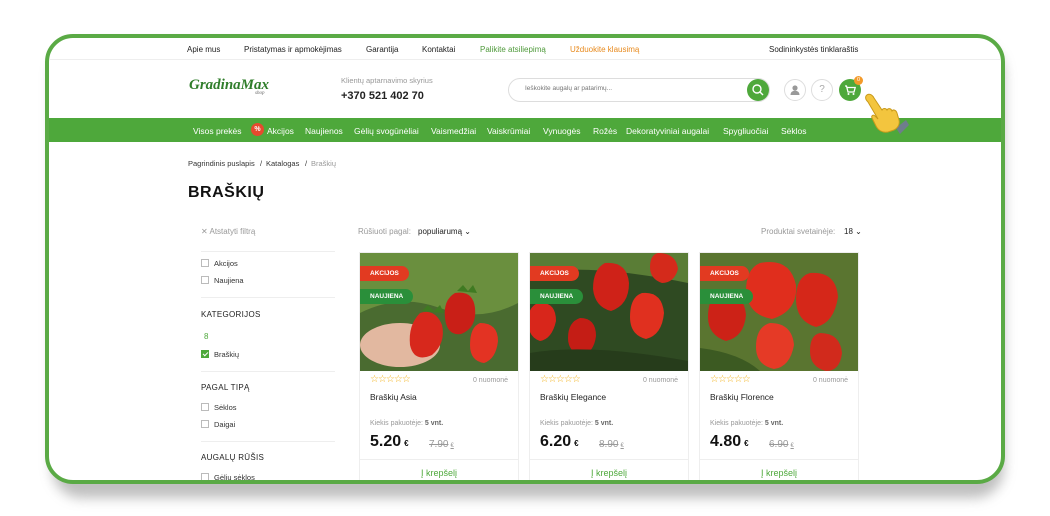 Image resolution: width=1050 pixels, height=516 pixels. What do you see at coordinates (293, 49) in the screenshot?
I see `topbar-link-delivery: Pristatymas ir apmokėjimas` at bounding box center [293, 49].